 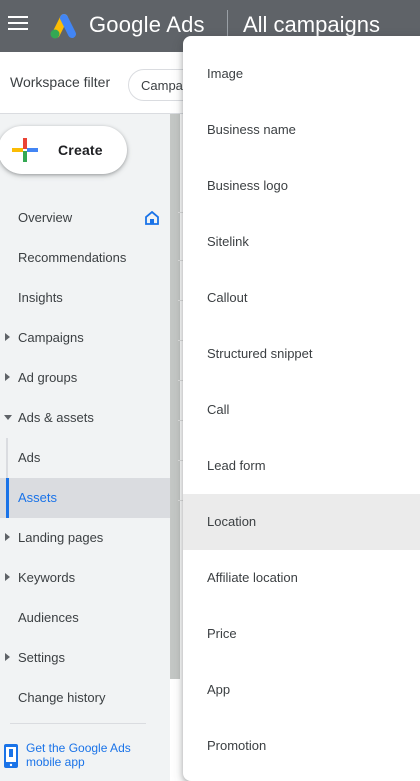 What do you see at coordinates (222, 633) in the screenshot?
I see `menu-item-label: Price` at bounding box center [222, 633].